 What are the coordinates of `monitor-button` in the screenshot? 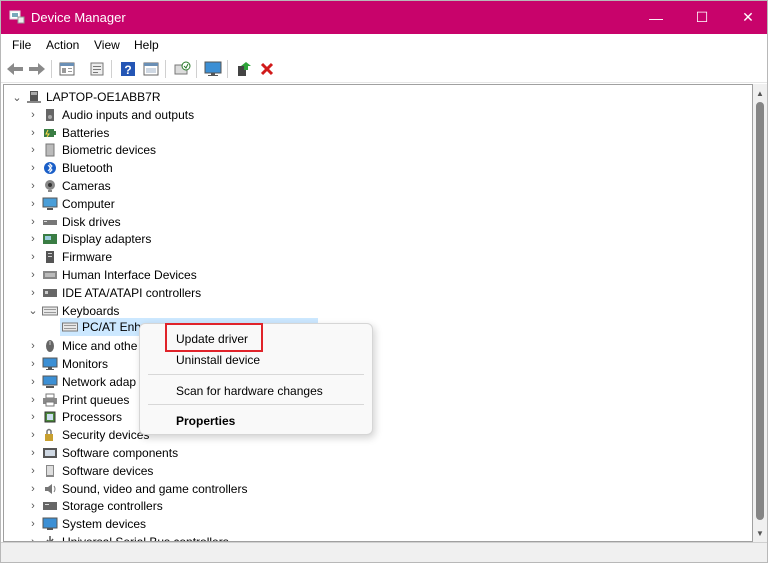 It's located at (213, 69).